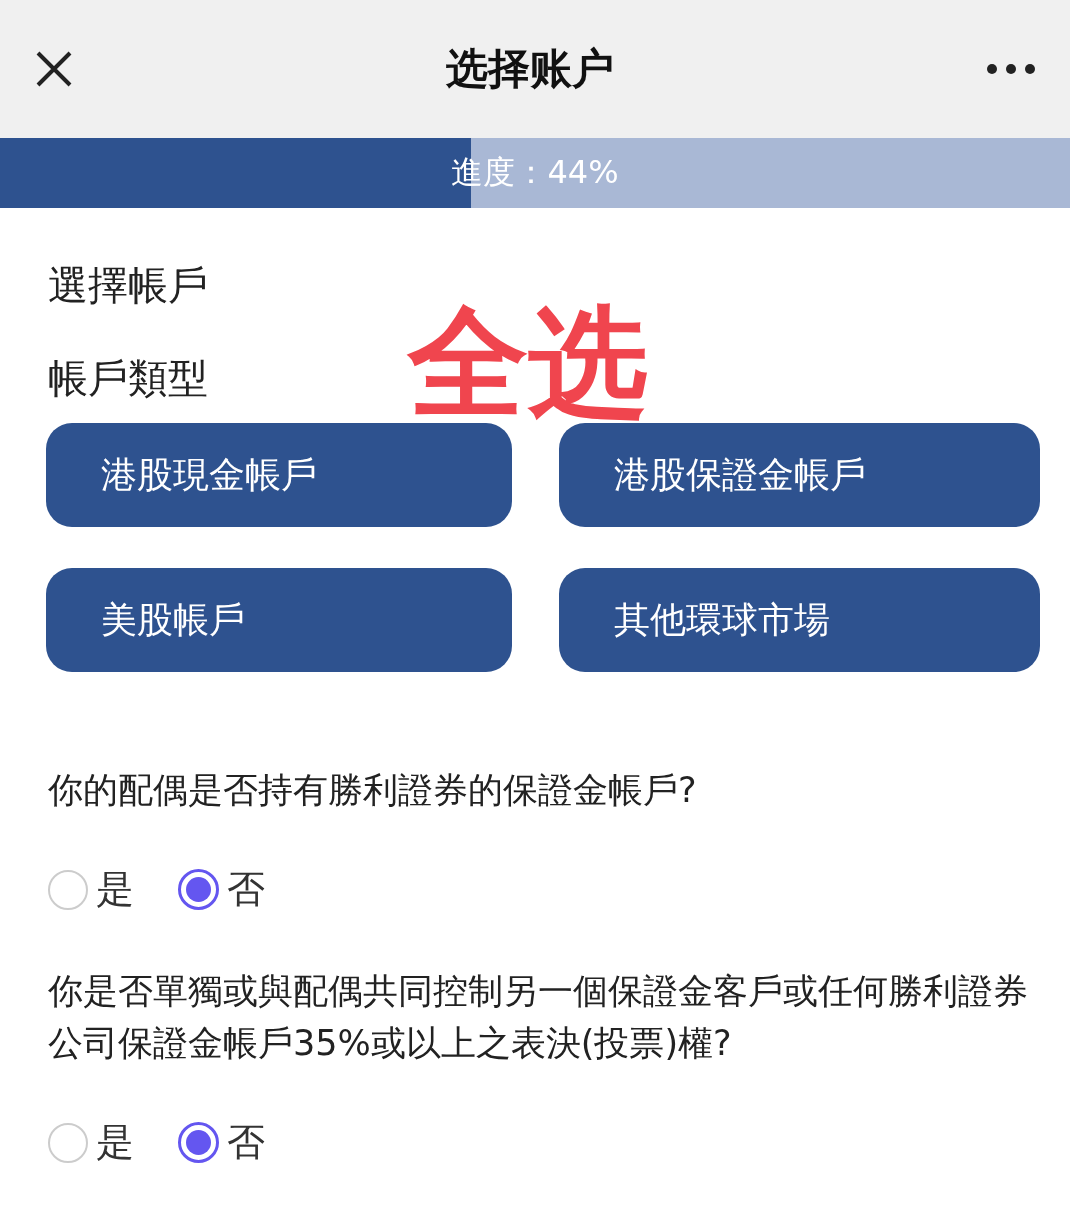 Image resolution: width=1070 pixels, height=1210 pixels. What do you see at coordinates (799, 620) in the screenshot?
I see `account-type-button: 其他環球市場` at bounding box center [799, 620].